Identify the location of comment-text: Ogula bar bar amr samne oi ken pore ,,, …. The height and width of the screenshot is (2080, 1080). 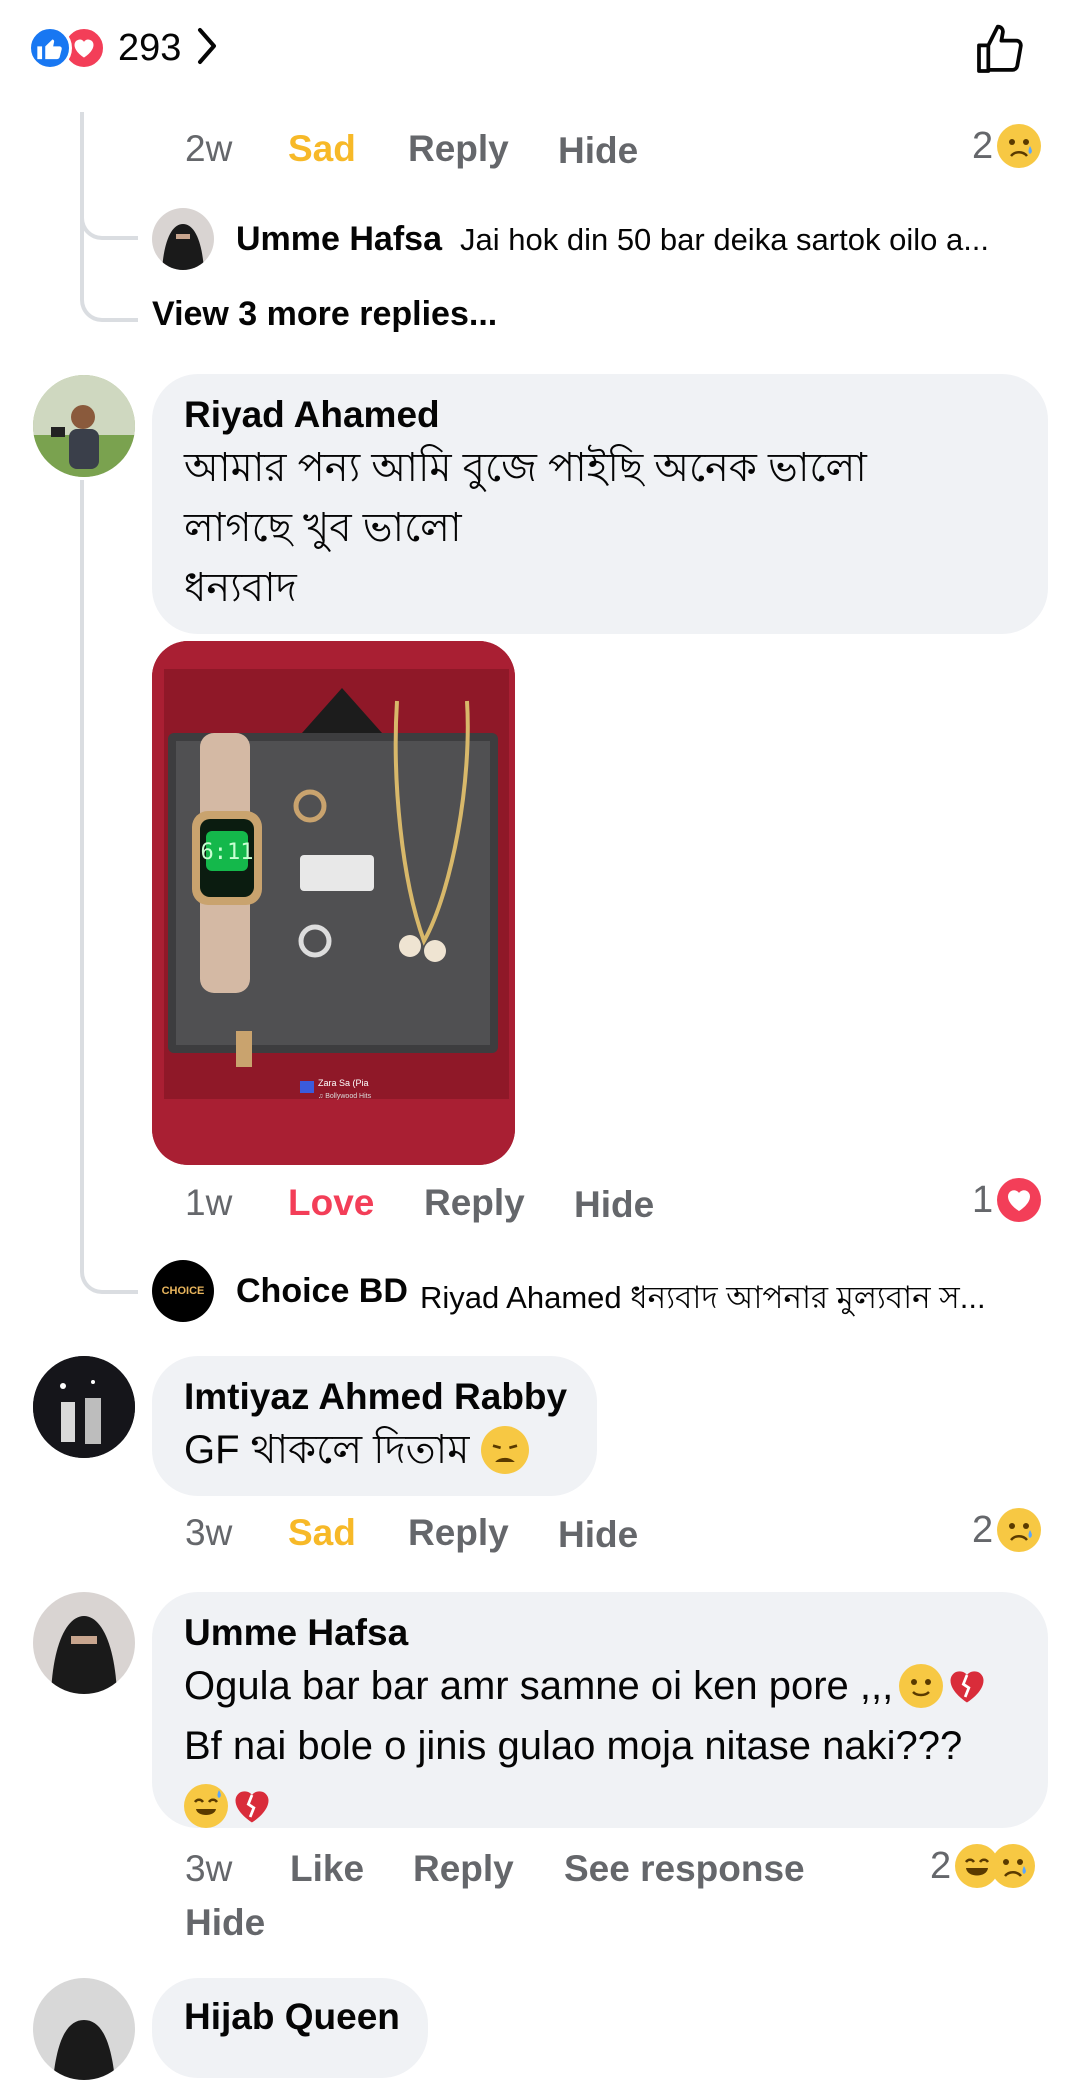
(604, 1746).